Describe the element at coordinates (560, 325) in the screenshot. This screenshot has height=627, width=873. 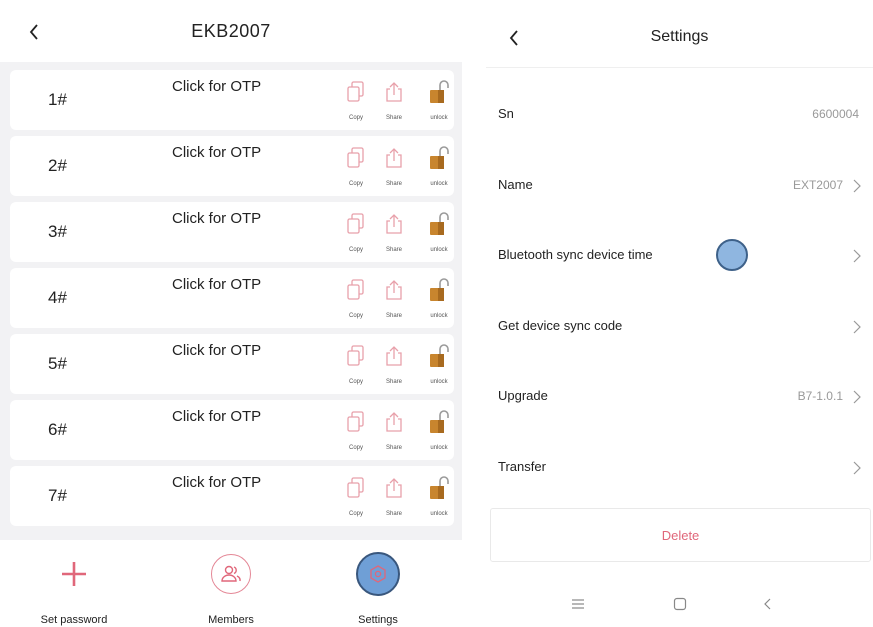
I see `row-label: Get device sync code` at that location.